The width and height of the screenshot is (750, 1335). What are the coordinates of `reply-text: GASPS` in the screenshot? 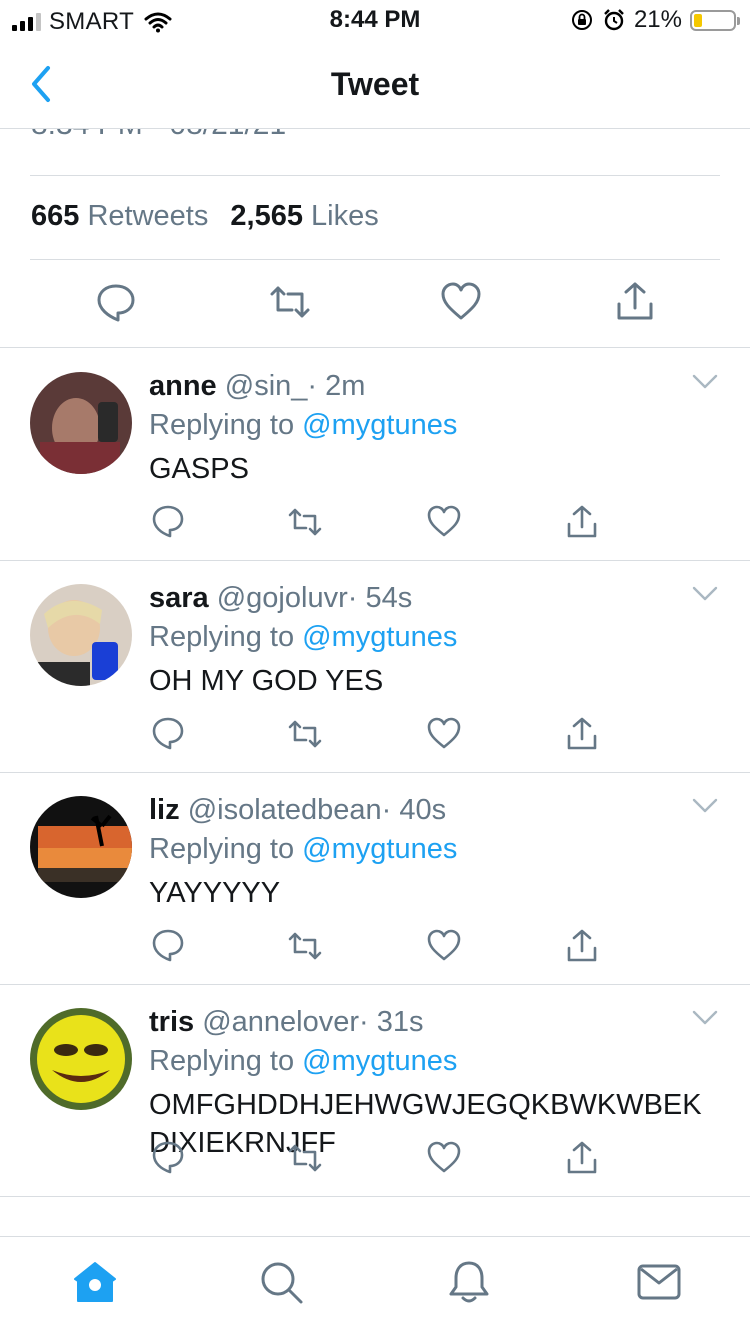 It's located at (199, 469).